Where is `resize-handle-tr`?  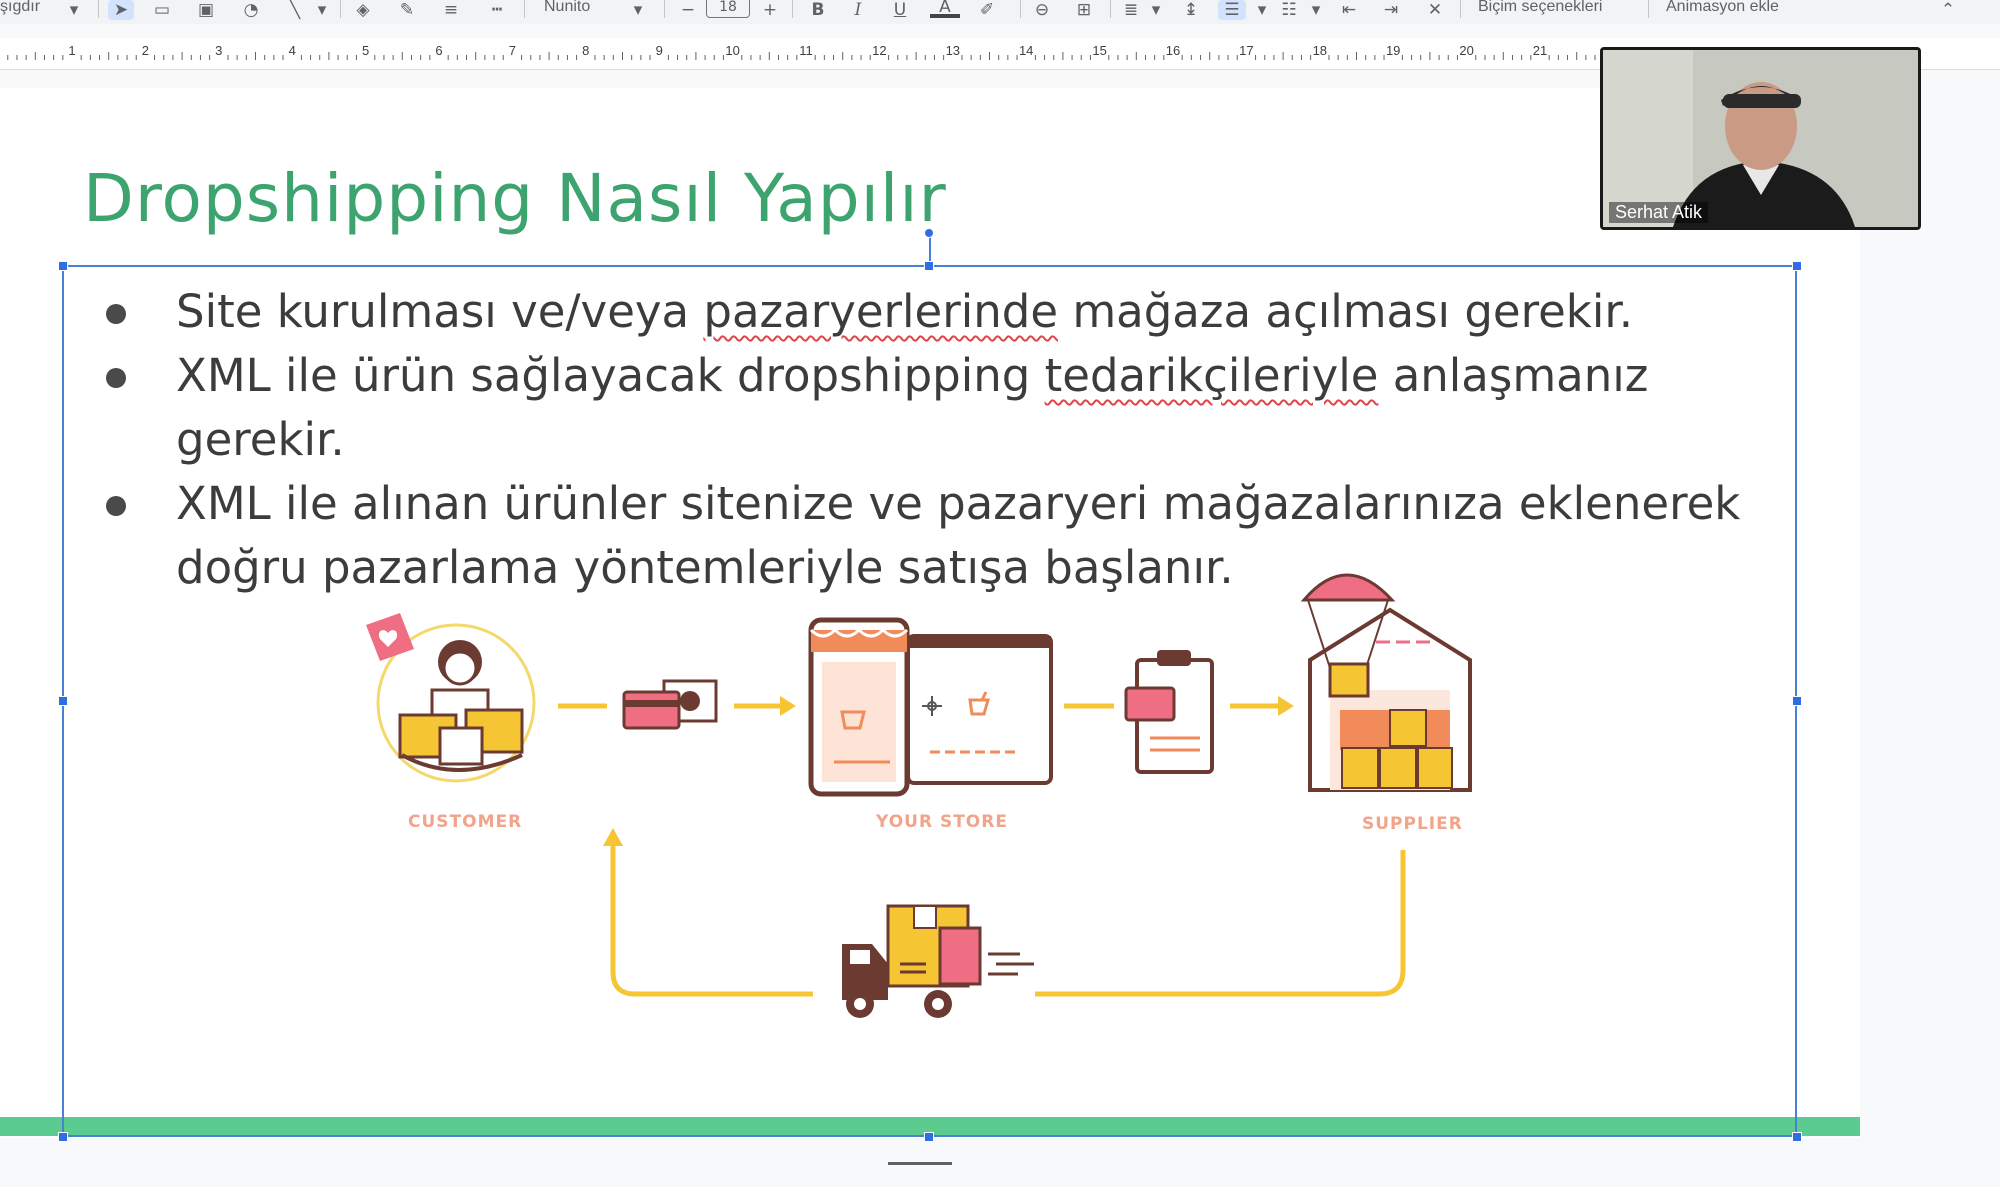
resize-handle-tr is located at coordinates (1797, 266).